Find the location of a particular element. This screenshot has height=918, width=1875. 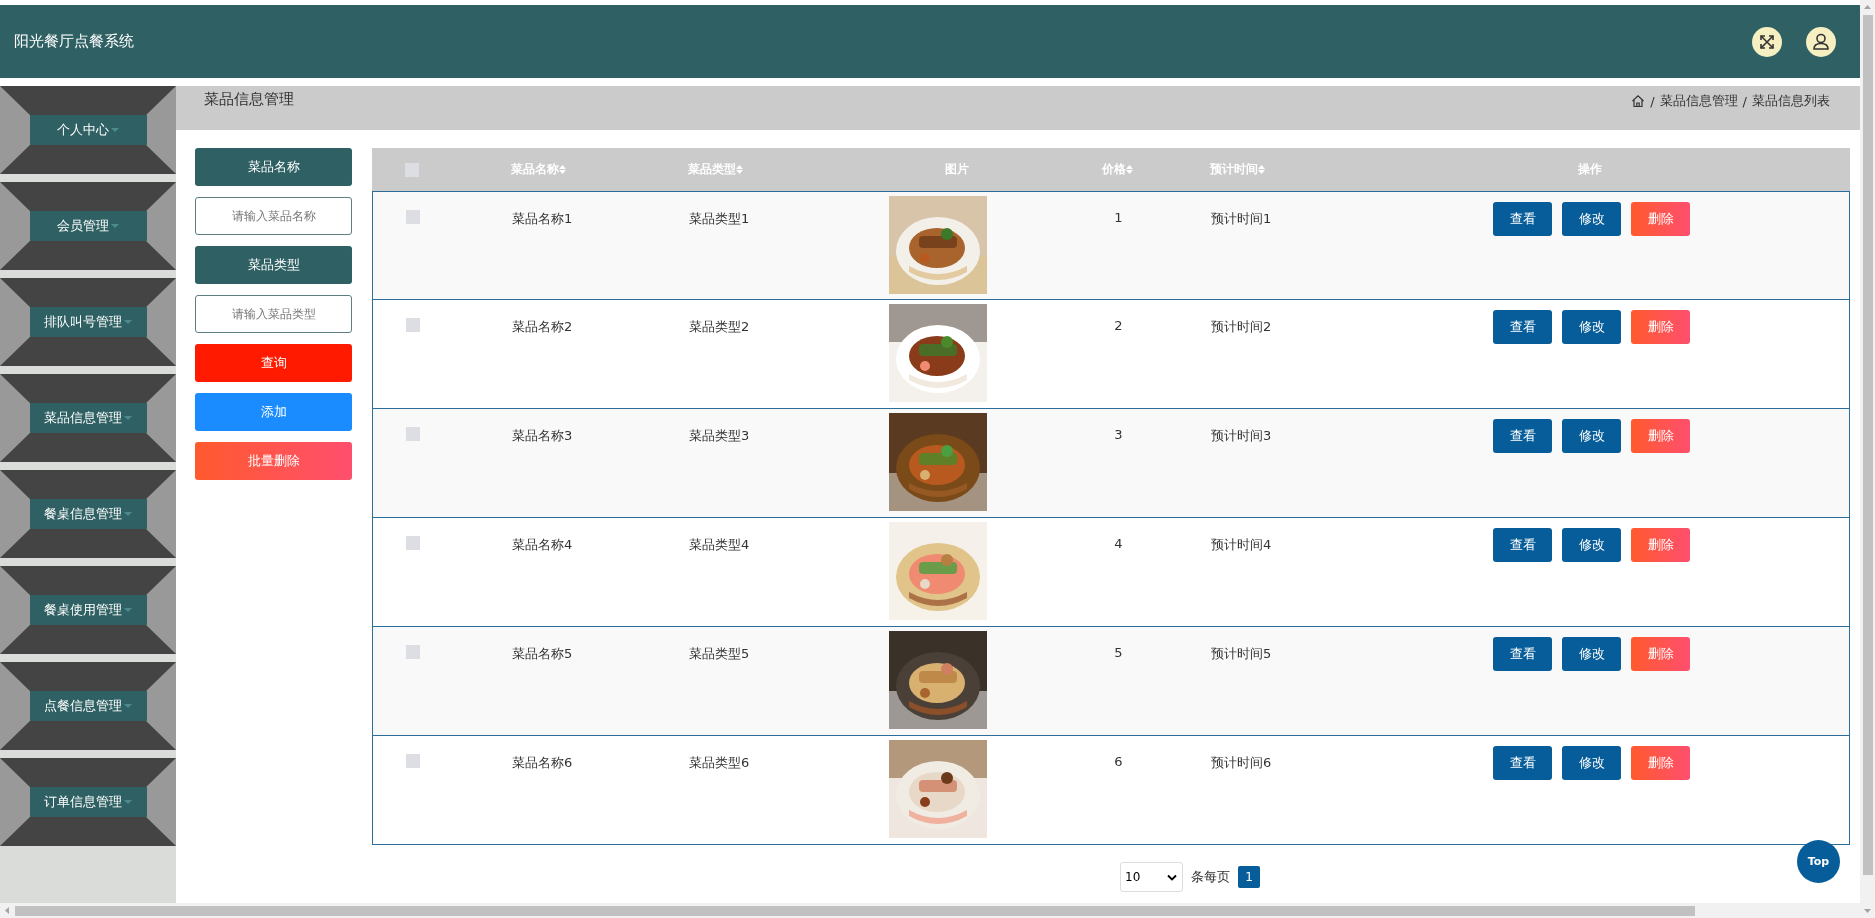

user-icon is located at coordinates (1821, 41).